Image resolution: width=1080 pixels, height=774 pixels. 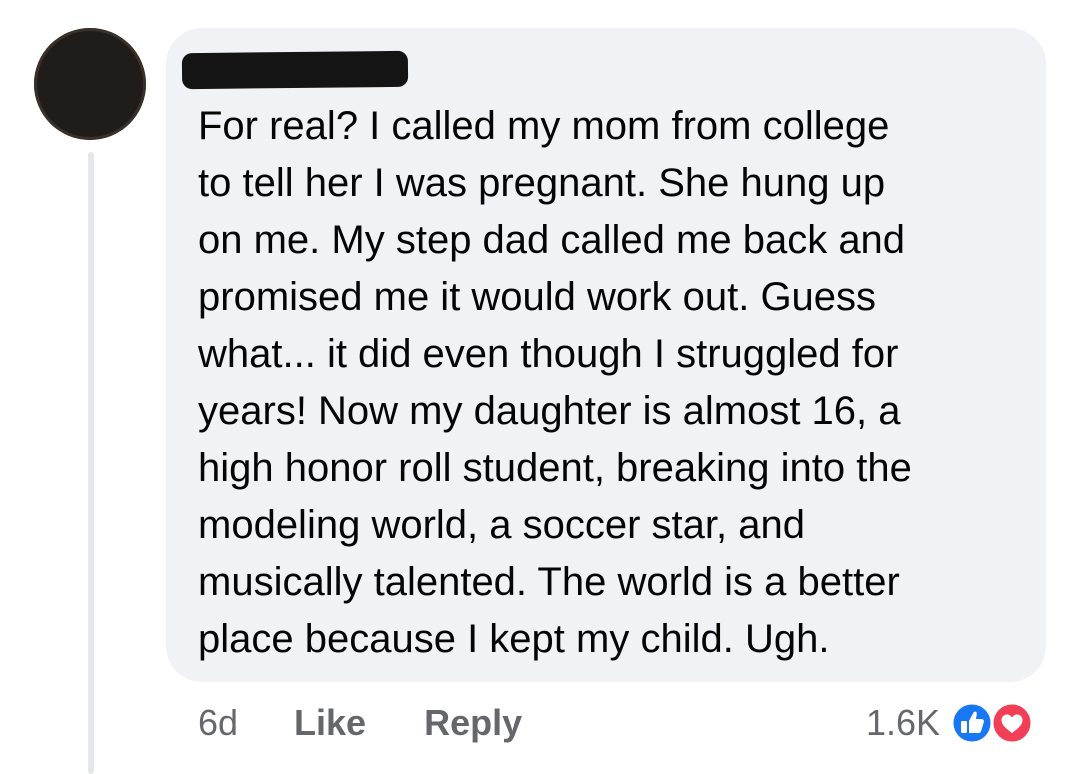 What do you see at coordinates (473, 723) in the screenshot?
I see `reply-button: Reply` at bounding box center [473, 723].